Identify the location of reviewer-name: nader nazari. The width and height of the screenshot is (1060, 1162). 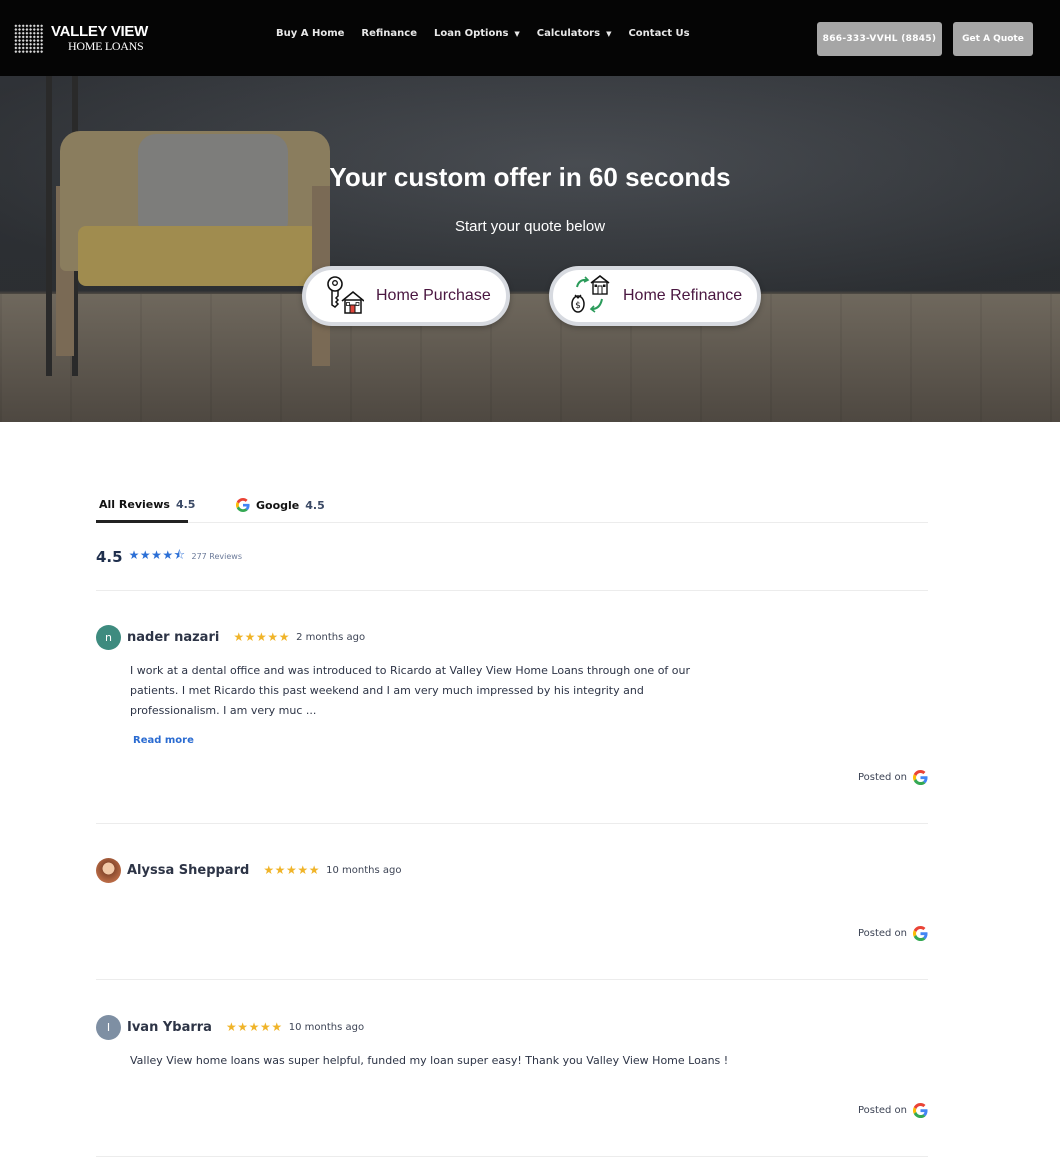
(173, 637).